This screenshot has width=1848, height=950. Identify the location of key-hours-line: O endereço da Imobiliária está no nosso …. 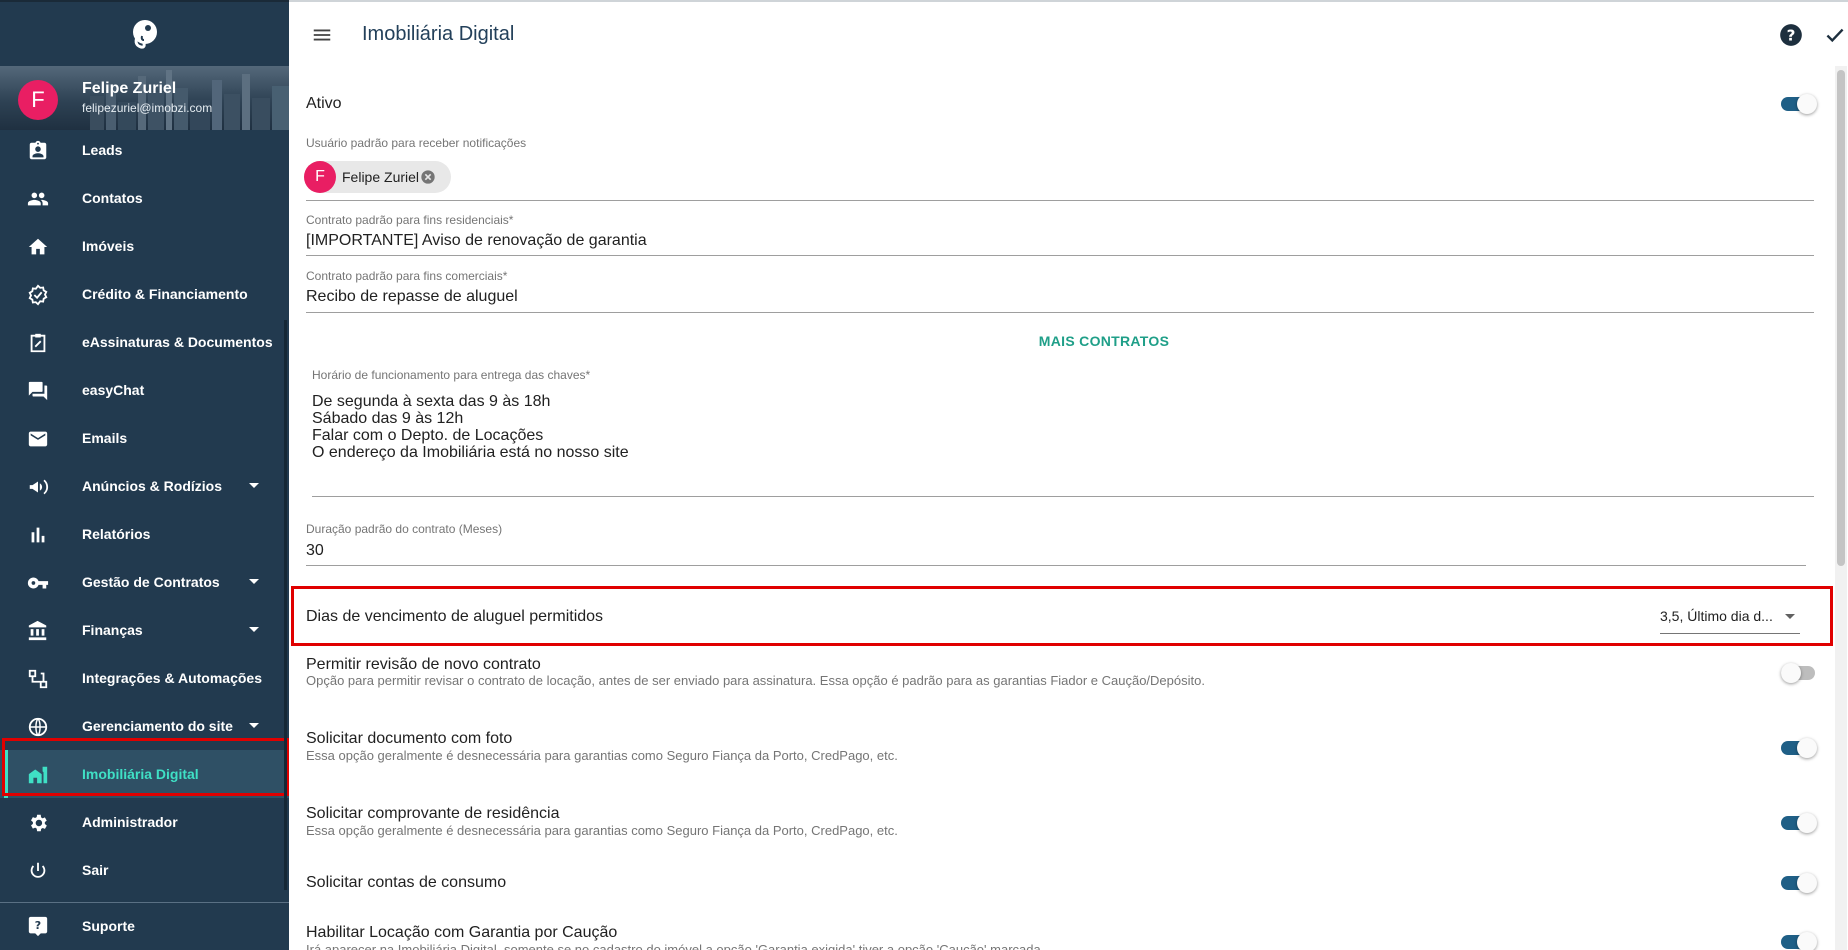
(470, 452).